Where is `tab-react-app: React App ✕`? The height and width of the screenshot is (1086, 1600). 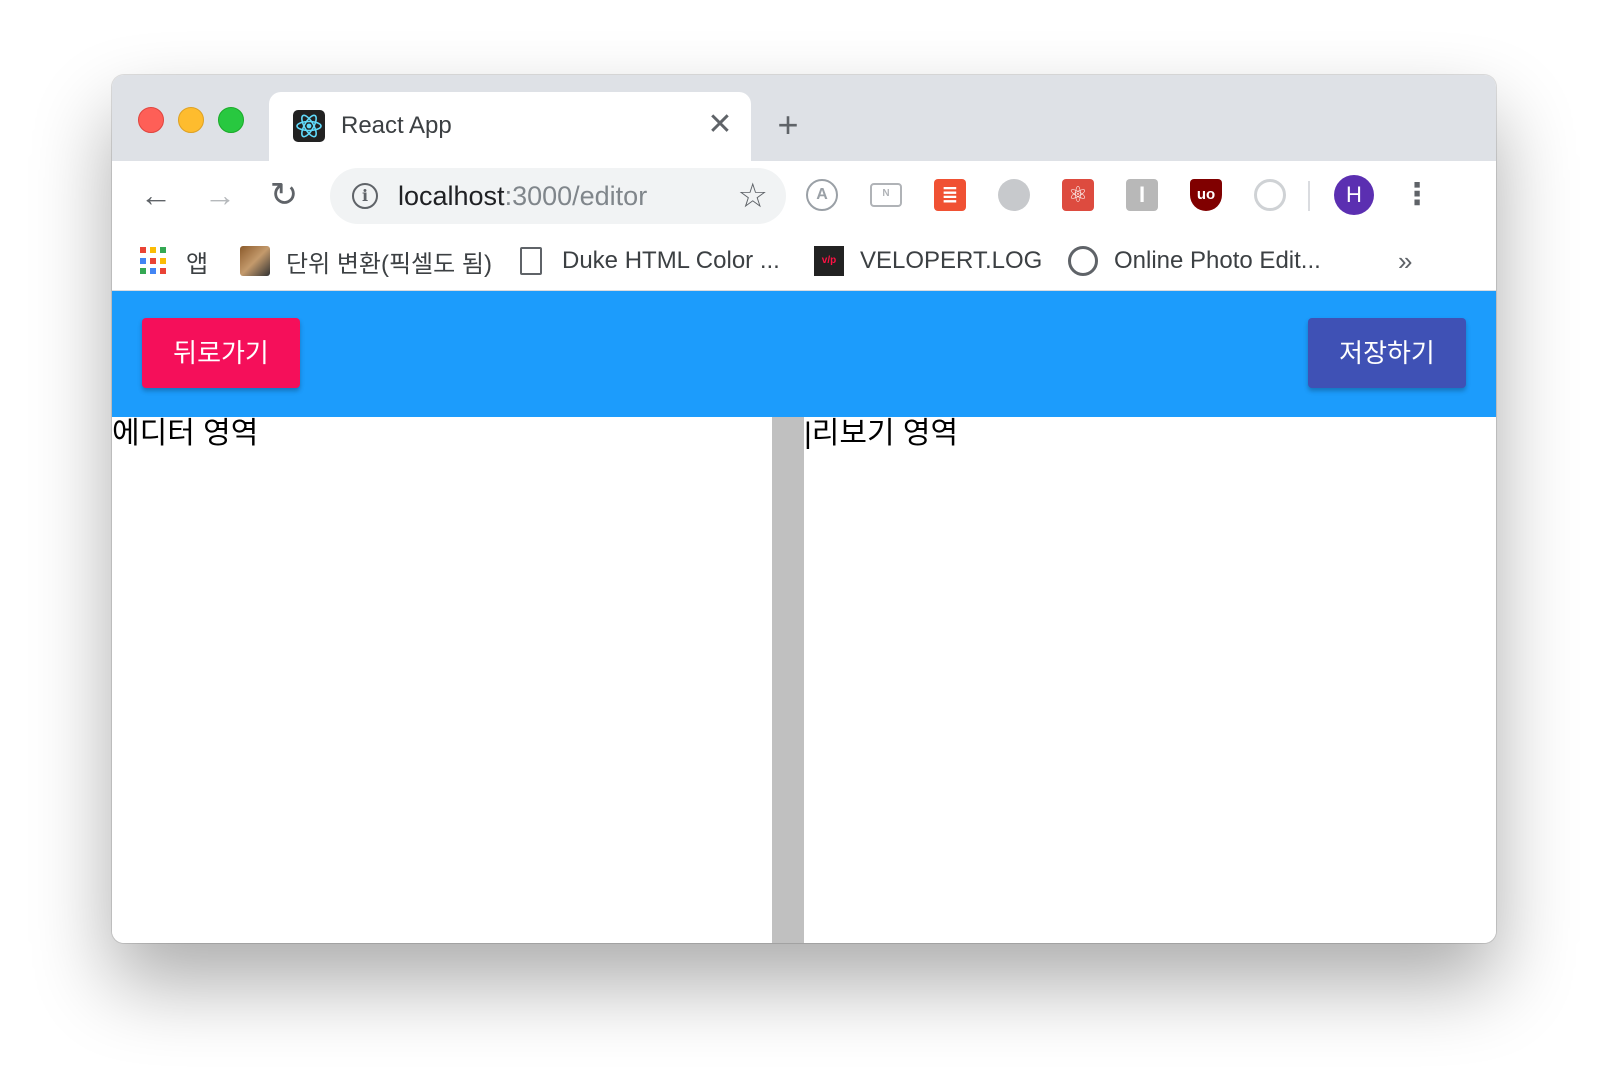 tab-react-app: React App ✕ is located at coordinates (510, 126).